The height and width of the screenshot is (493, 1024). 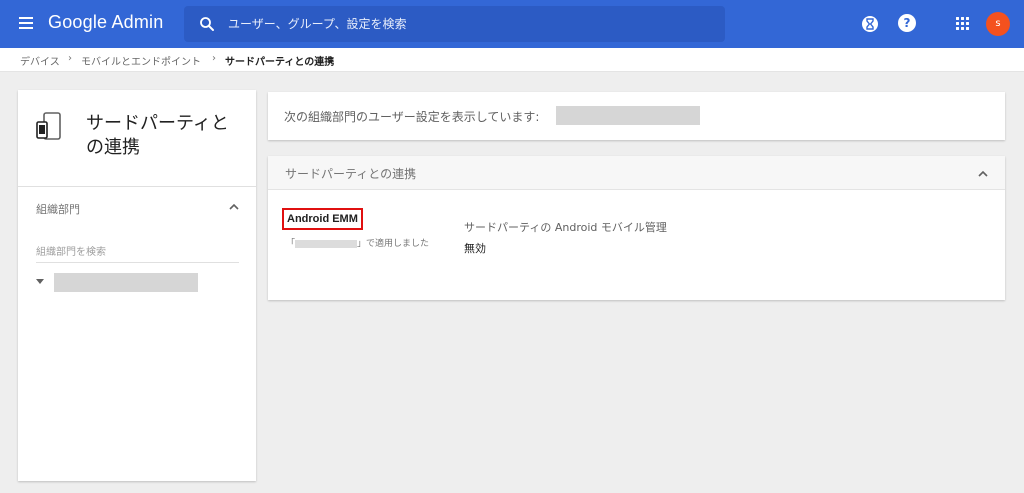 What do you see at coordinates (137, 253) in the screenshot?
I see `org-unit-search-input` at bounding box center [137, 253].